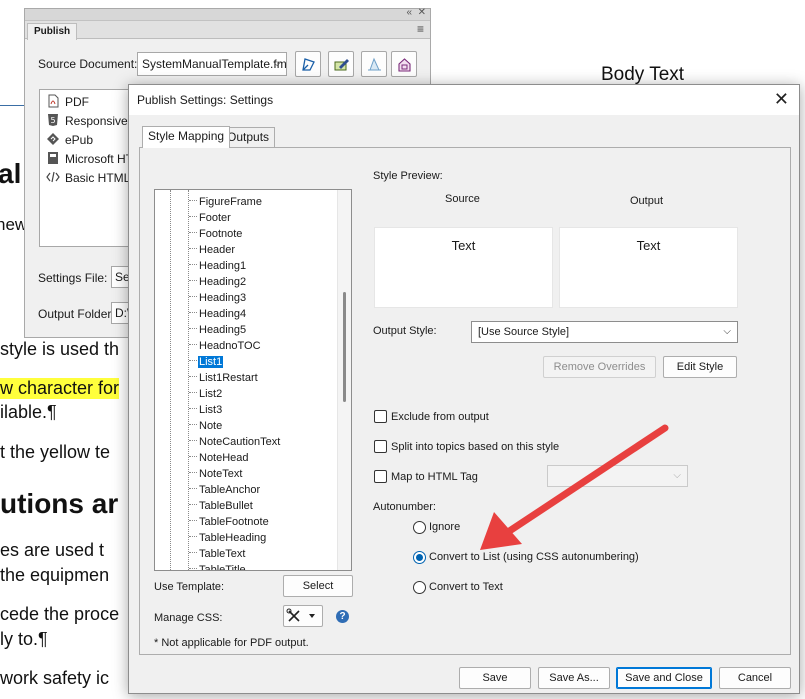 The height and width of the screenshot is (699, 805). What do you see at coordinates (223, 298) in the screenshot?
I see `style-tree-item-label: Heading3` at bounding box center [223, 298].